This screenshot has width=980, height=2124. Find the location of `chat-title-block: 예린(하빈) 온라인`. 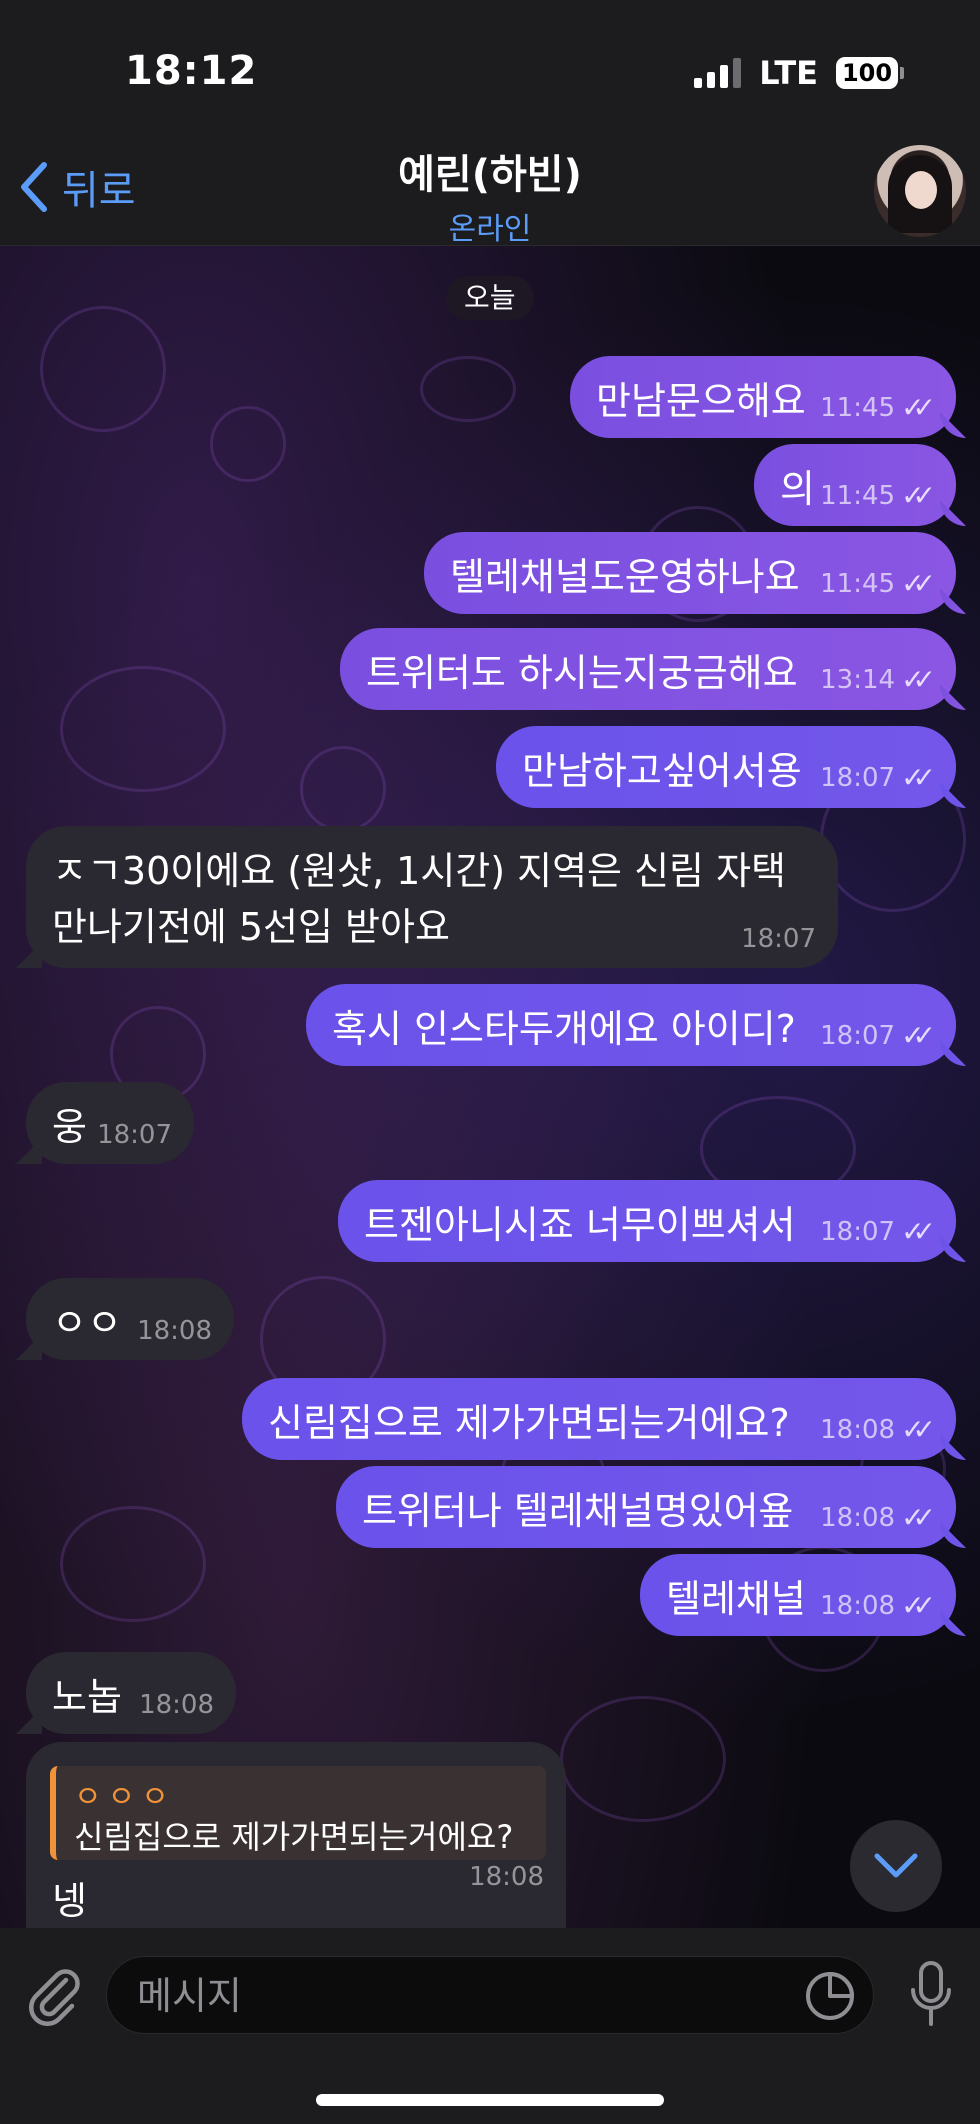

chat-title-block: 예린(하빈) 온라인 is located at coordinates (490, 195).